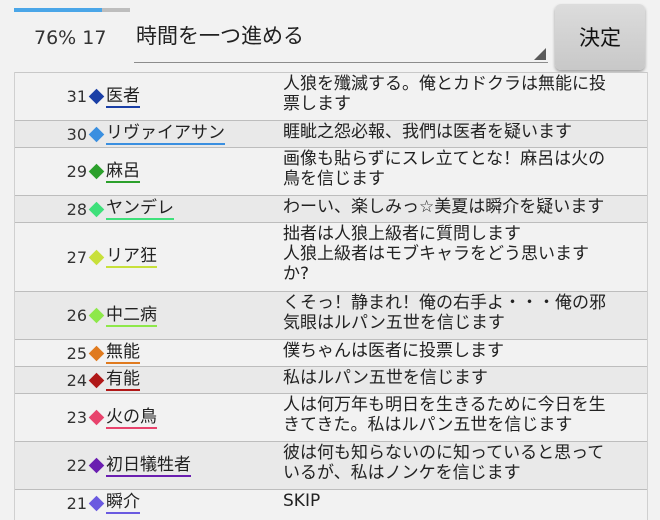 The height and width of the screenshot is (520, 660). I want to click on player-name-link: 火の鳥, so click(131, 418).